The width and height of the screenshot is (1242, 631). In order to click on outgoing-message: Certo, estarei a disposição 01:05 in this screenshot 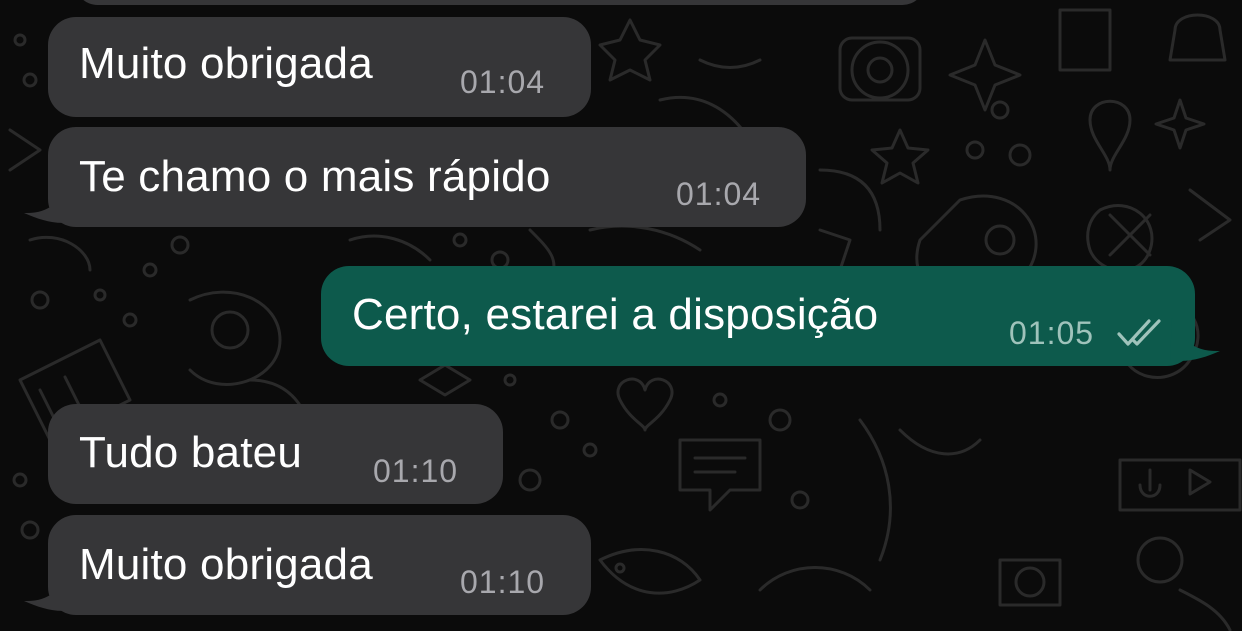, I will do `click(758, 316)`.